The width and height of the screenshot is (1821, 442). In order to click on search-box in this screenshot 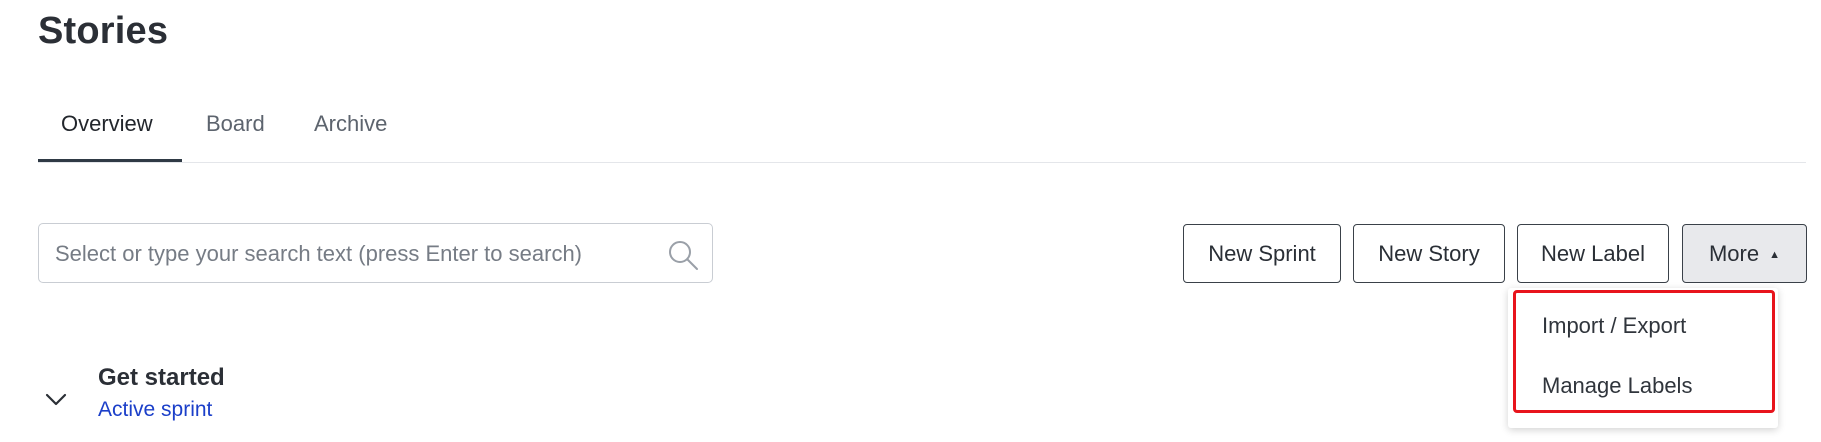, I will do `click(375, 253)`.